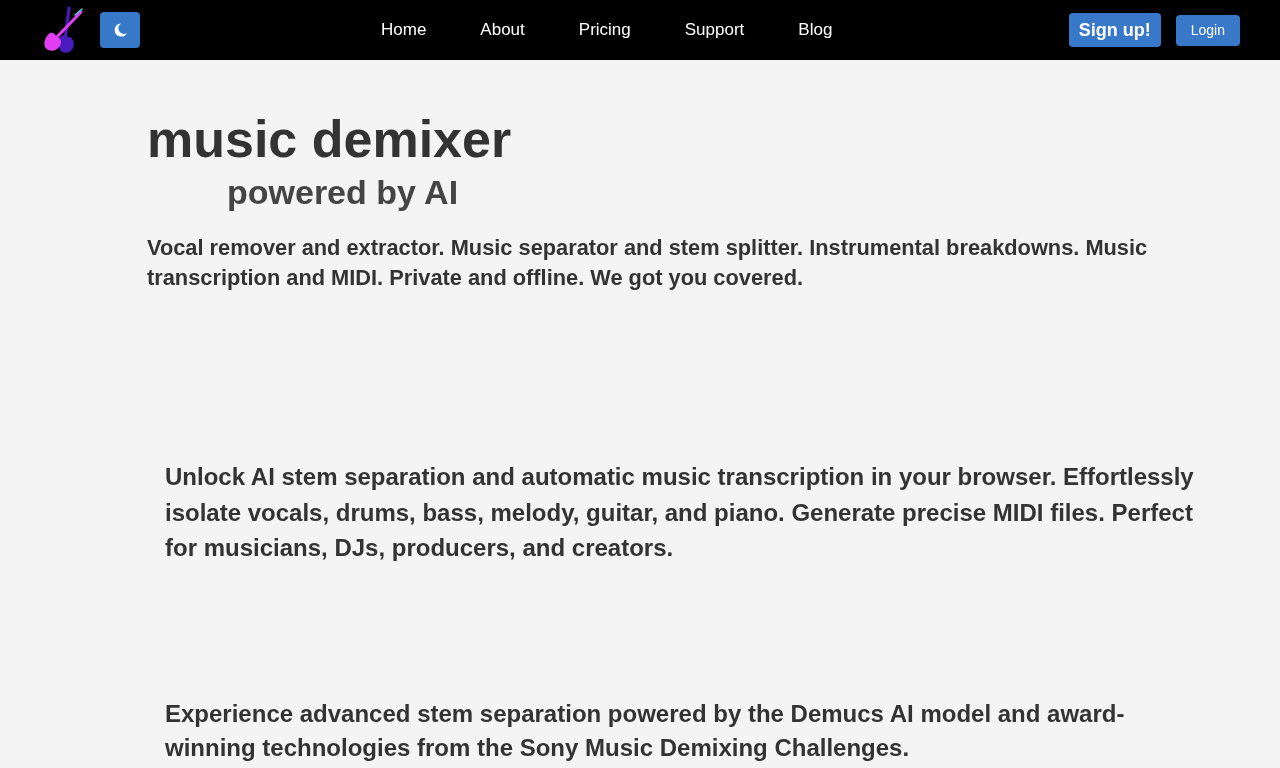 The width and height of the screenshot is (1280, 768). Describe the element at coordinates (680, 512) in the screenshot. I see `description-text: Unlock AI stem separation and automatic music transcription in your browser. Effortlessly isolate vocals, drums, bass, melody, guitar, and piano. Generate precise MIDI files. Perfect for musicians, DJs, producers, and creators.` at that location.